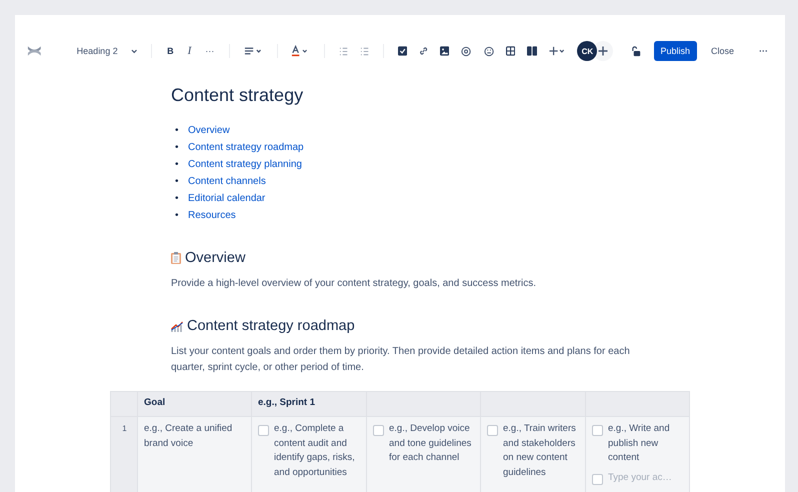 This screenshot has height=492, width=798. What do you see at coordinates (676, 51) in the screenshot?
I see `publish-button: Publish` at bounding box center [676, 51].